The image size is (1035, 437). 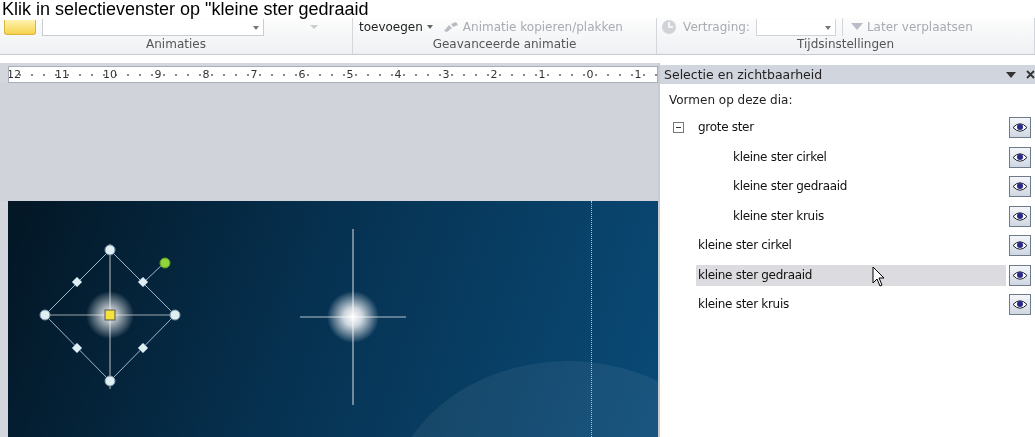 What do you see at coordinates (504, 44) in the screenshot?
I see `group-label: Geavanceerde animatie` at bounding box center [504, 44].